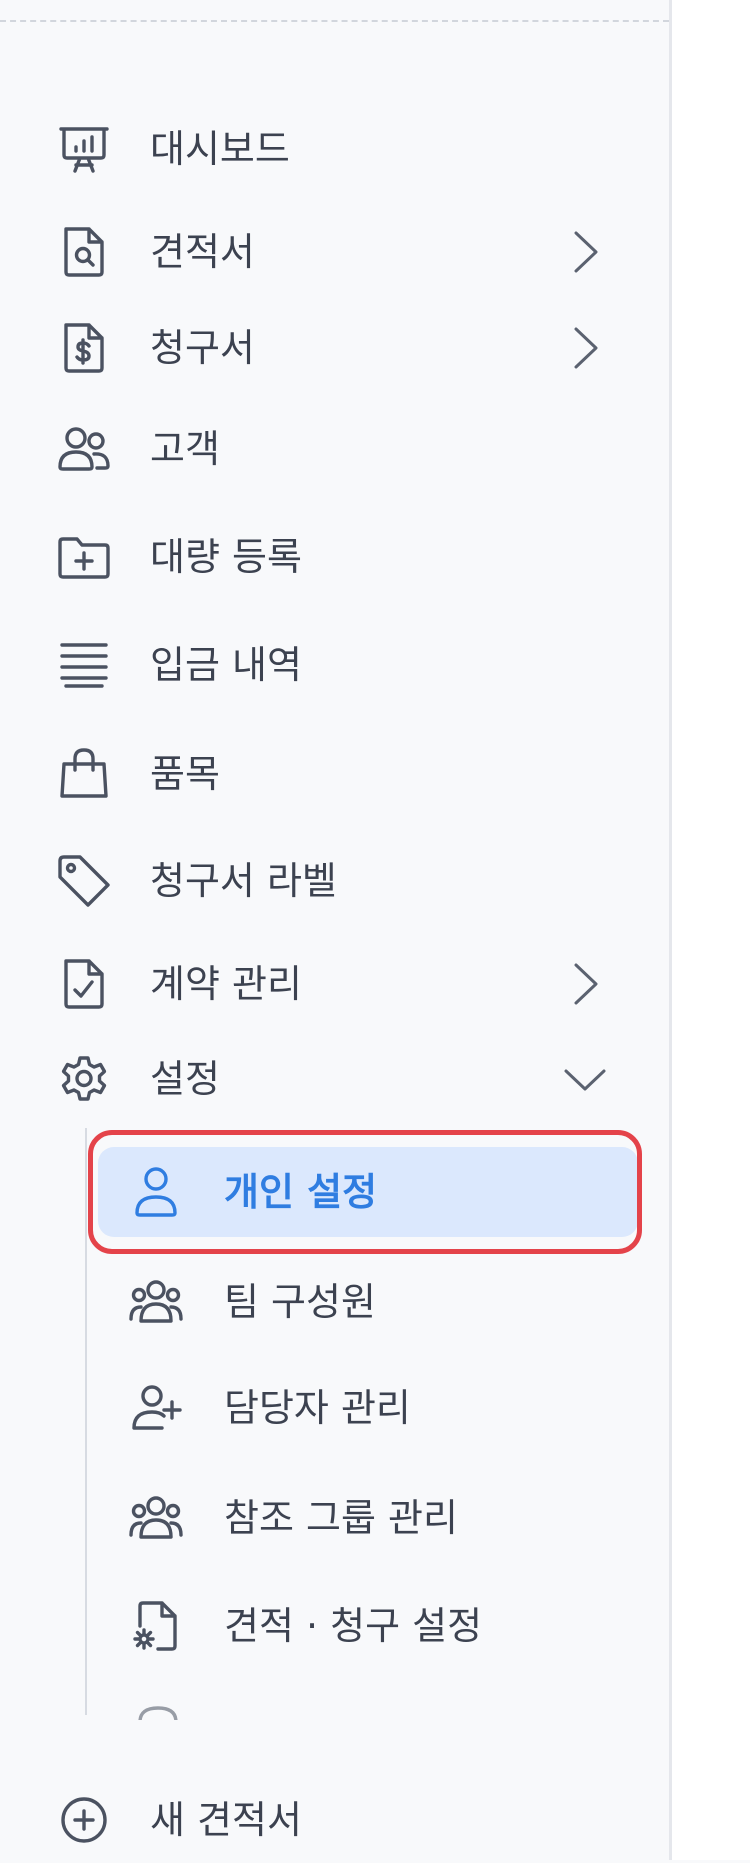 This screenshot has width=750, height=1863. What do you see at coordinates (156, 1408) in the screenshot?
I see `user-plus-icon` at bounding box center [156, 1408].